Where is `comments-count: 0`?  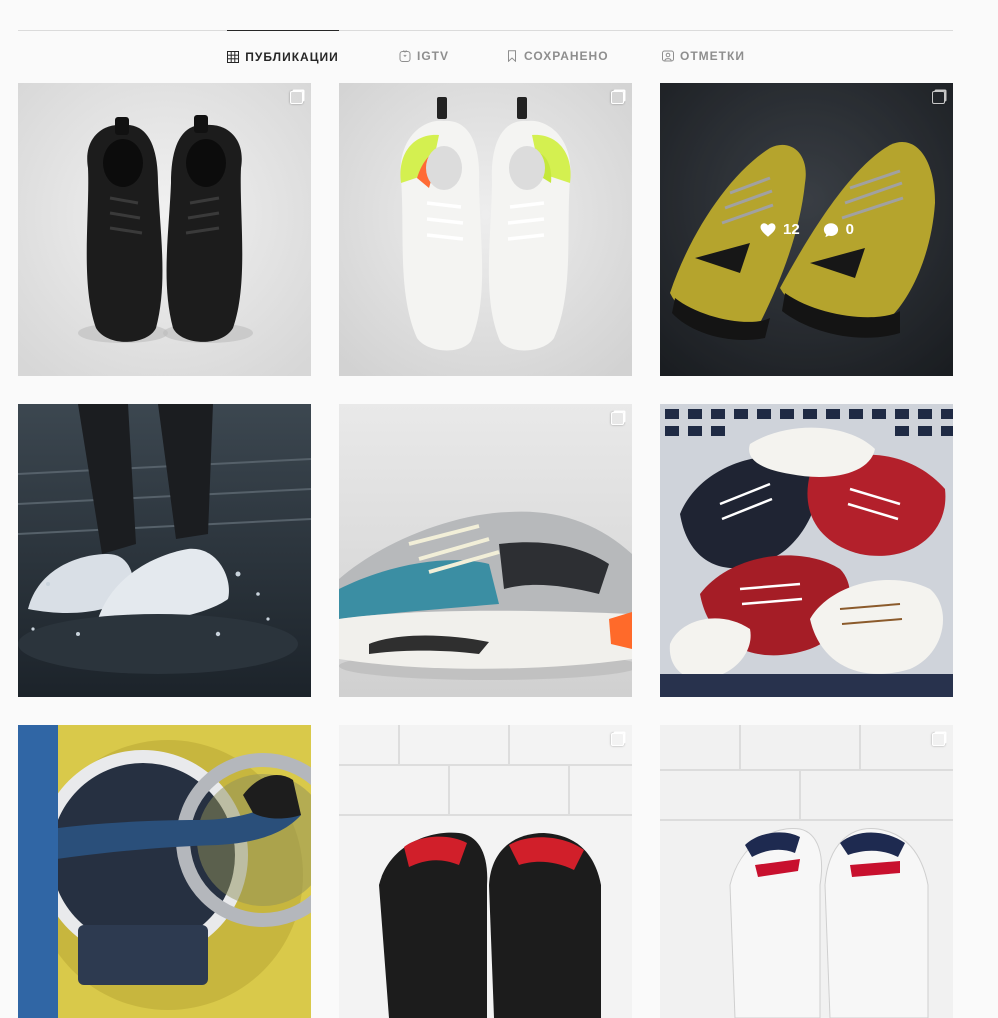 comments-count: 0 is located at coordinates (850, 229).